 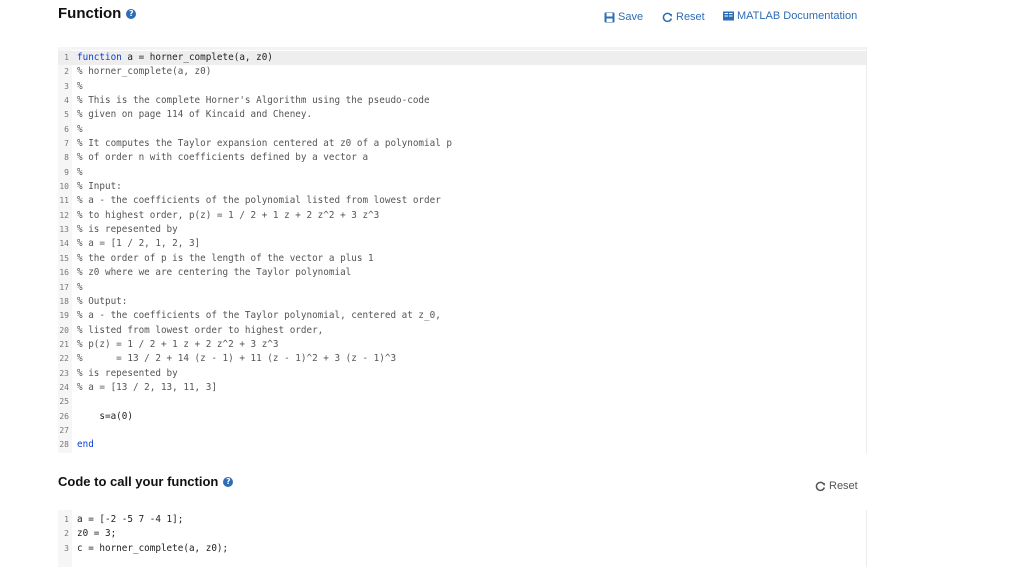 I want to click on line-number: 6, so click(x=66, y=129).